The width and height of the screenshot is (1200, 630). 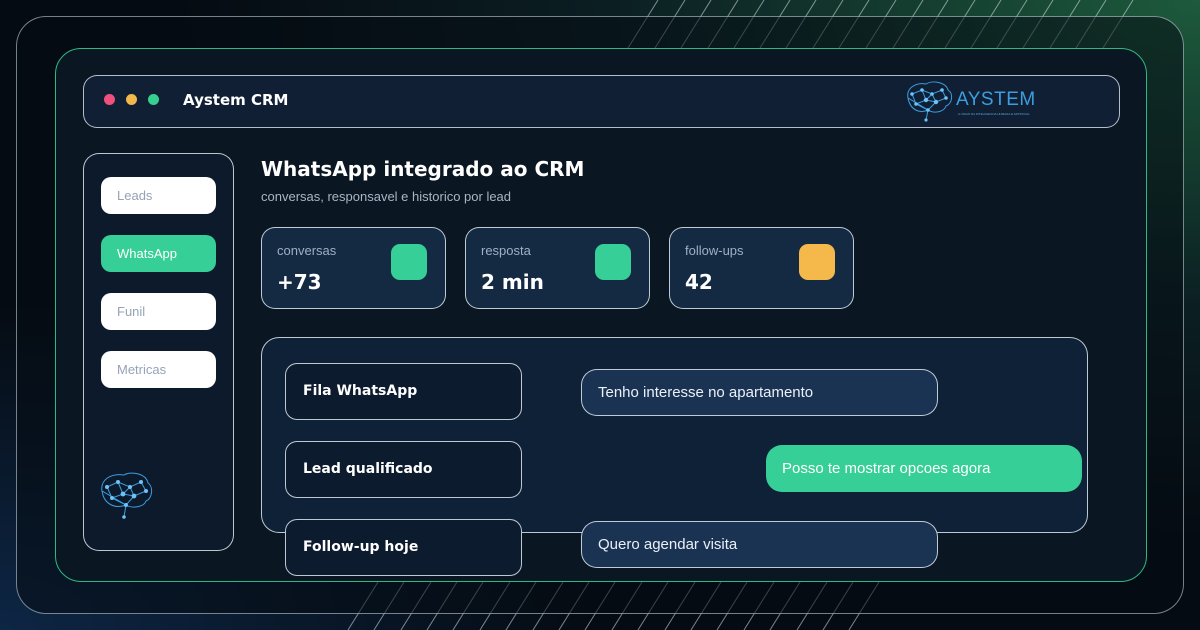 What do you see at coordinates (158, 369) in the screenshot?
I see `sidebar-item-metricas: Metricas` at bounding box center [158, 369].